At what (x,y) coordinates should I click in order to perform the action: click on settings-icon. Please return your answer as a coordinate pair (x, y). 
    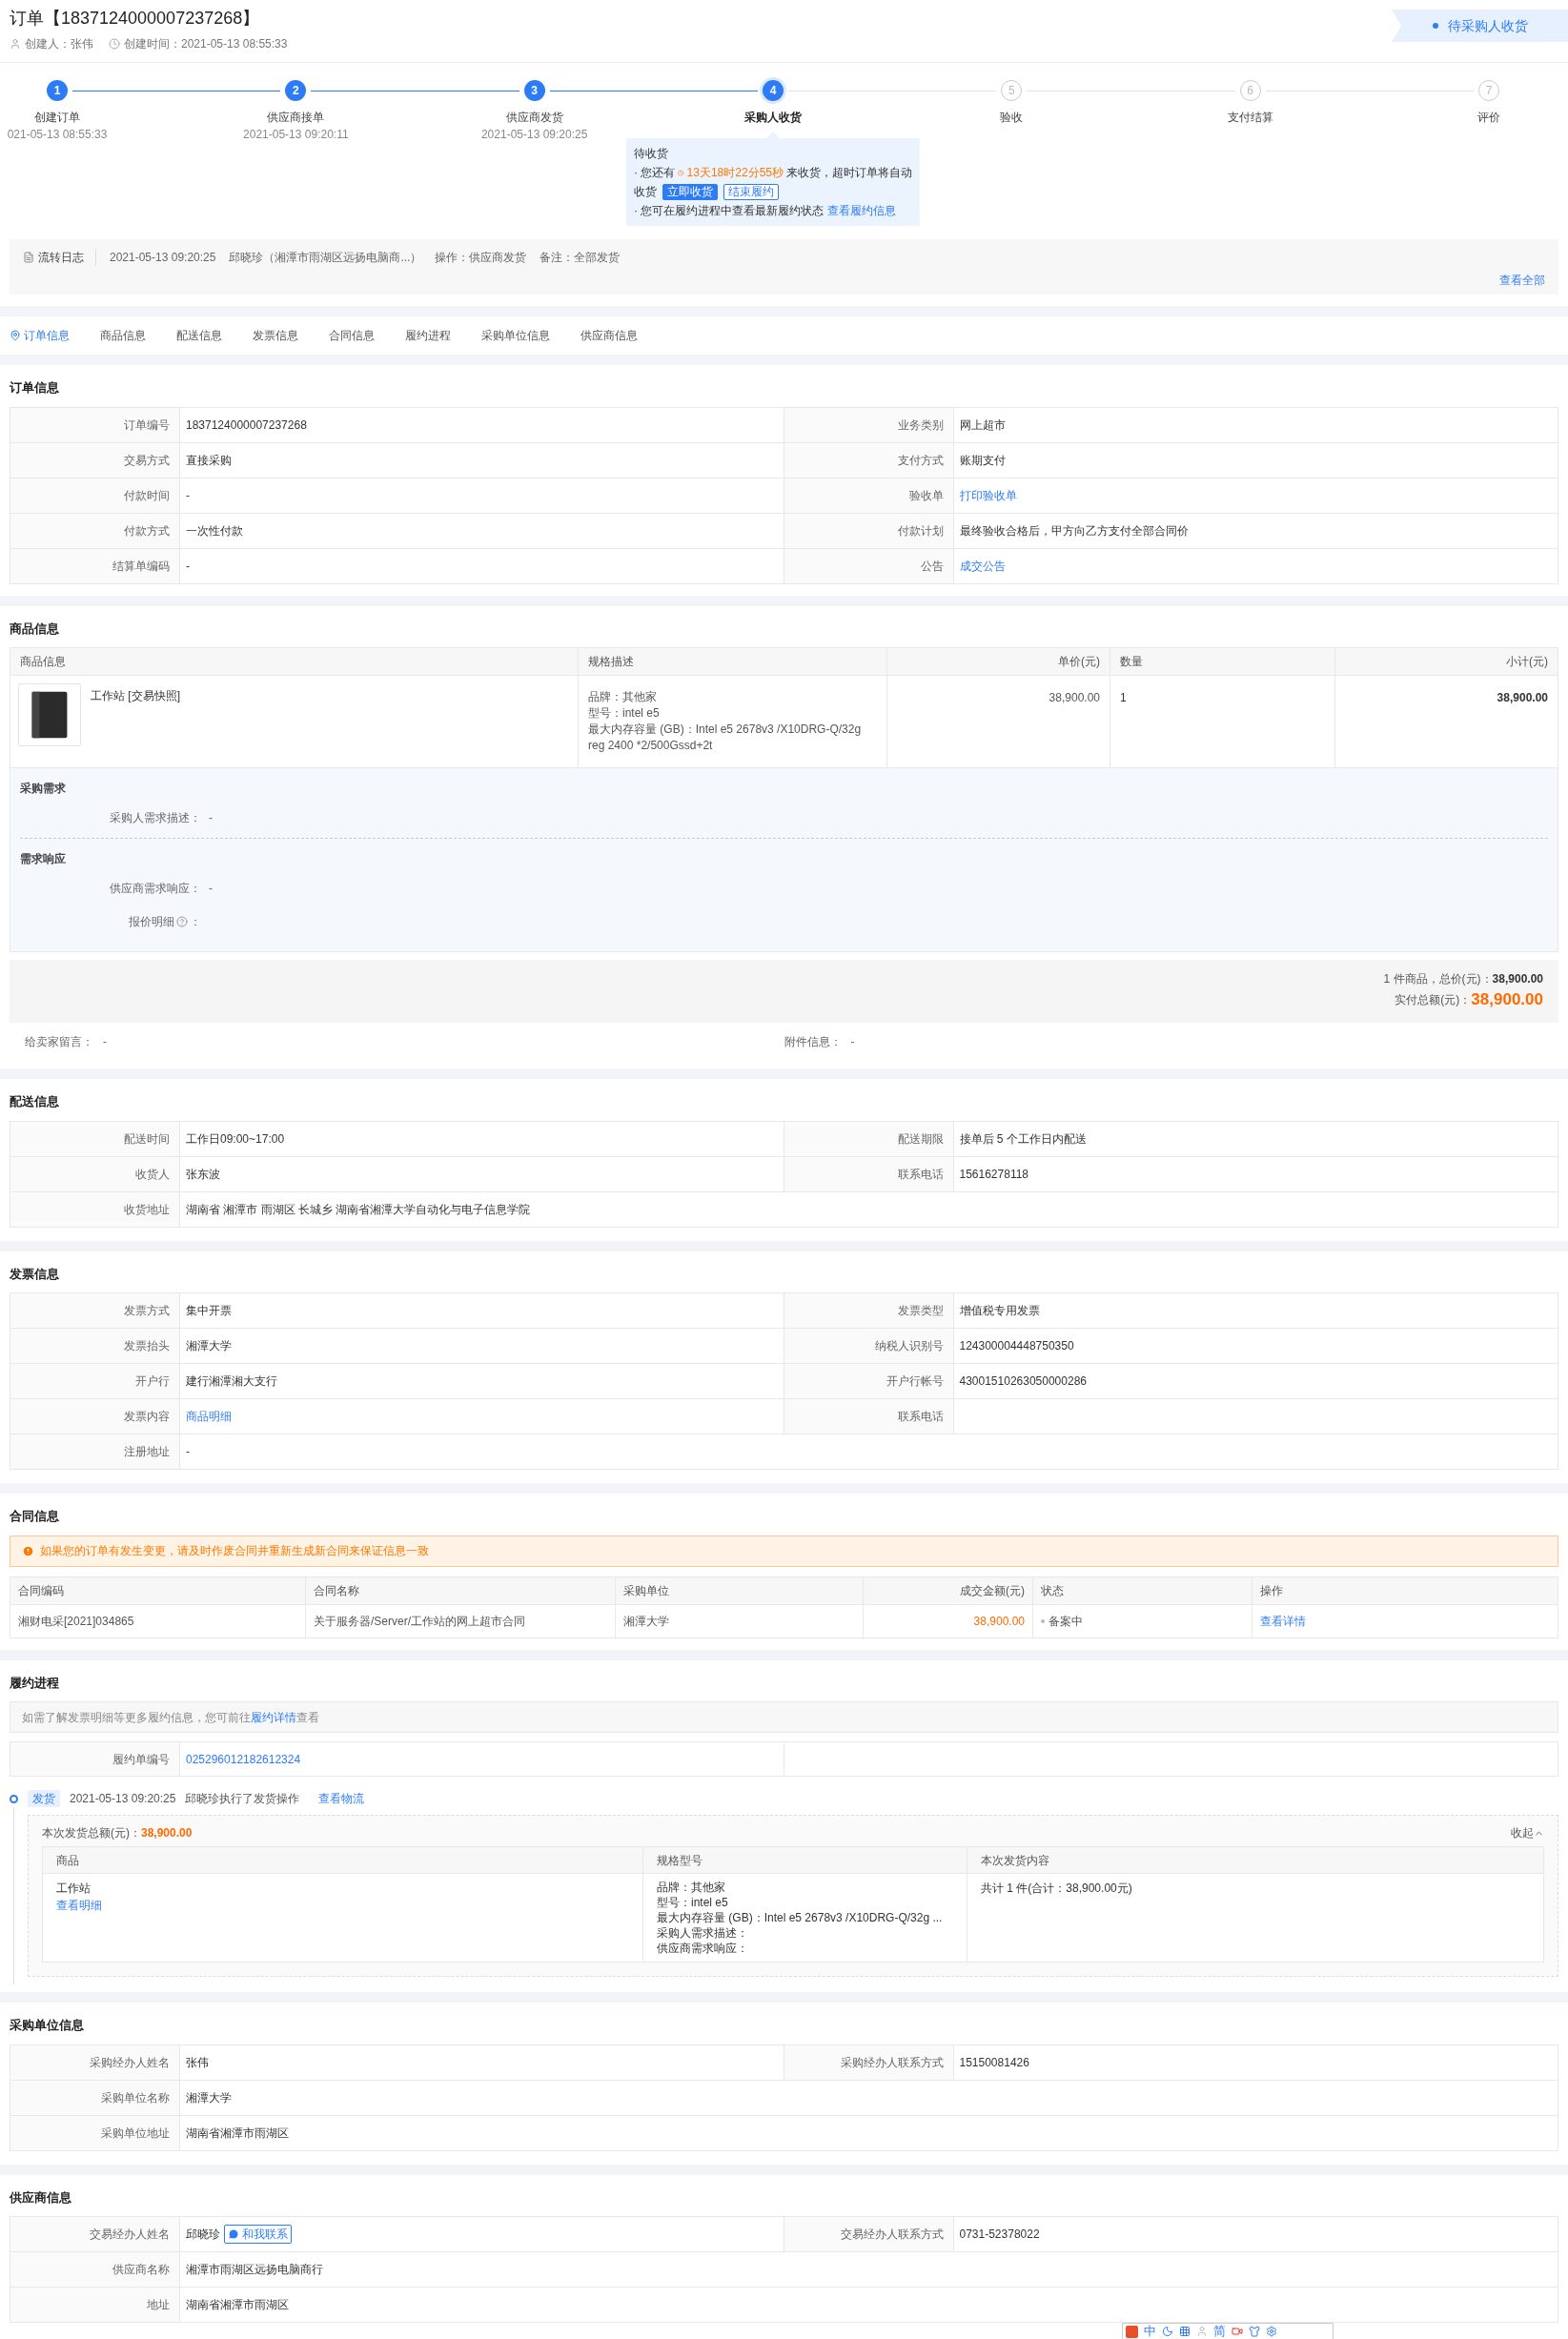
    Looking at the image, I should click on (1271, 2331).